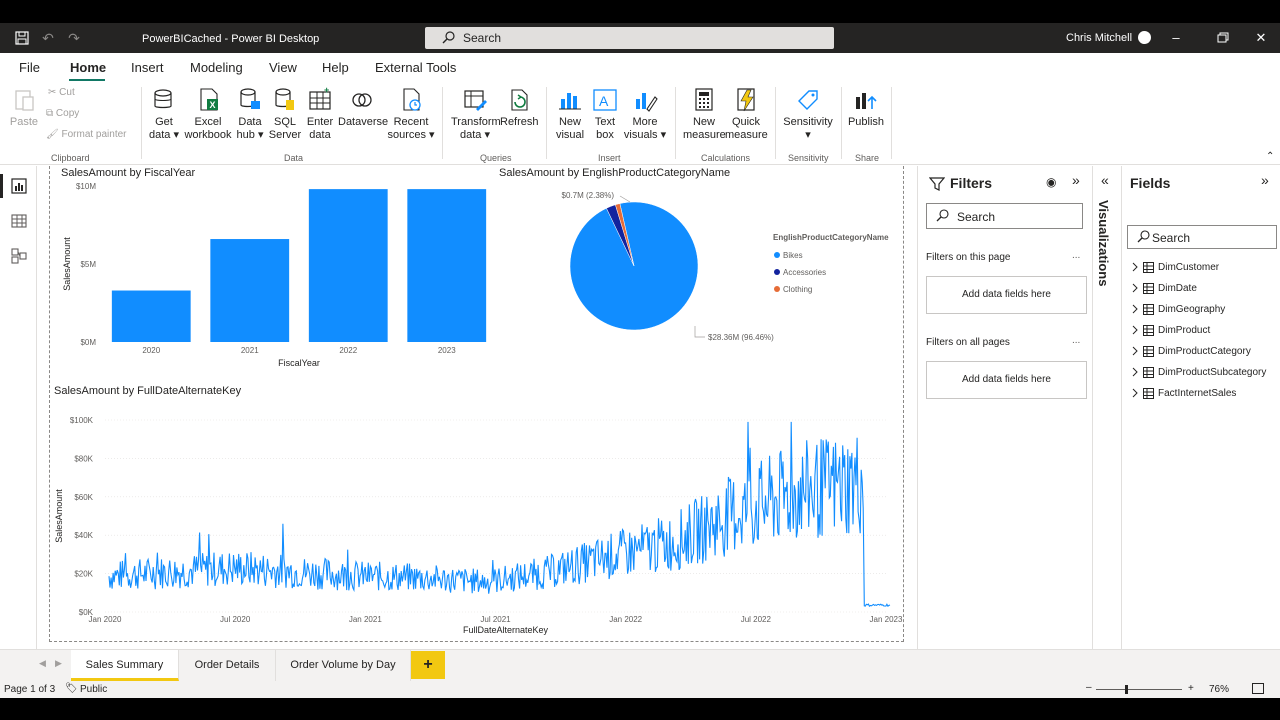 Image resolution: width=1280 pixels, height=720 pixels. What do you see at coordinates (415, 67) in the screenshot?
I see `menu-external-tools: External Tools` at bounding box center [415, 67].